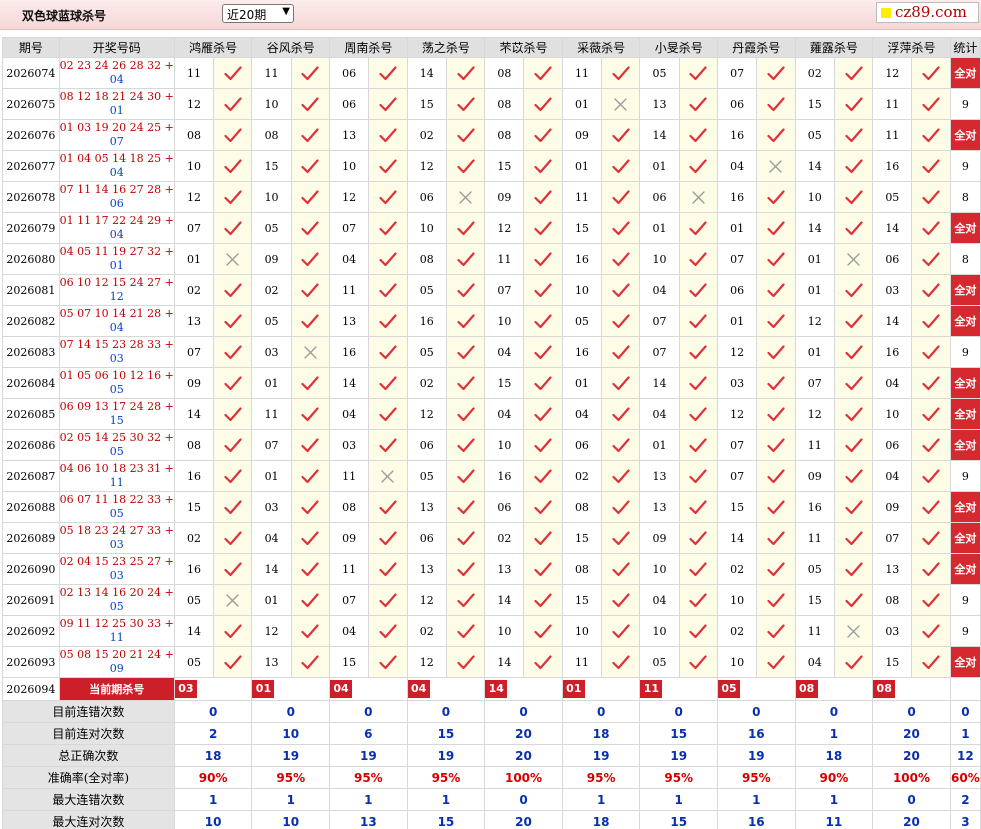  Describe the element at coordinates (426, 507) in the screenshot. I see `kill-number: 13` at that location.